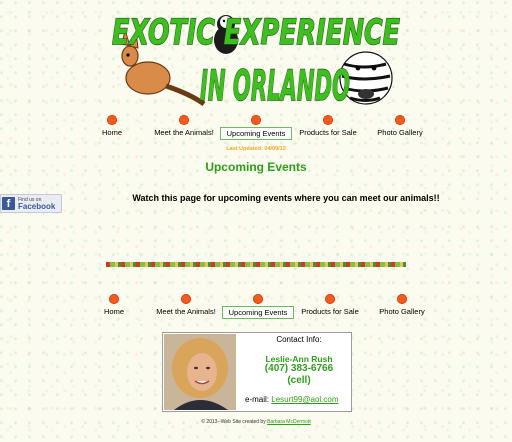 This screenshot has height=442, width=512. What do you see at coordinates (256, 33) in the screenshot?
I see `logo-line-1: EXOTIC EXPERIENCE` at bounding box center [256, 33].